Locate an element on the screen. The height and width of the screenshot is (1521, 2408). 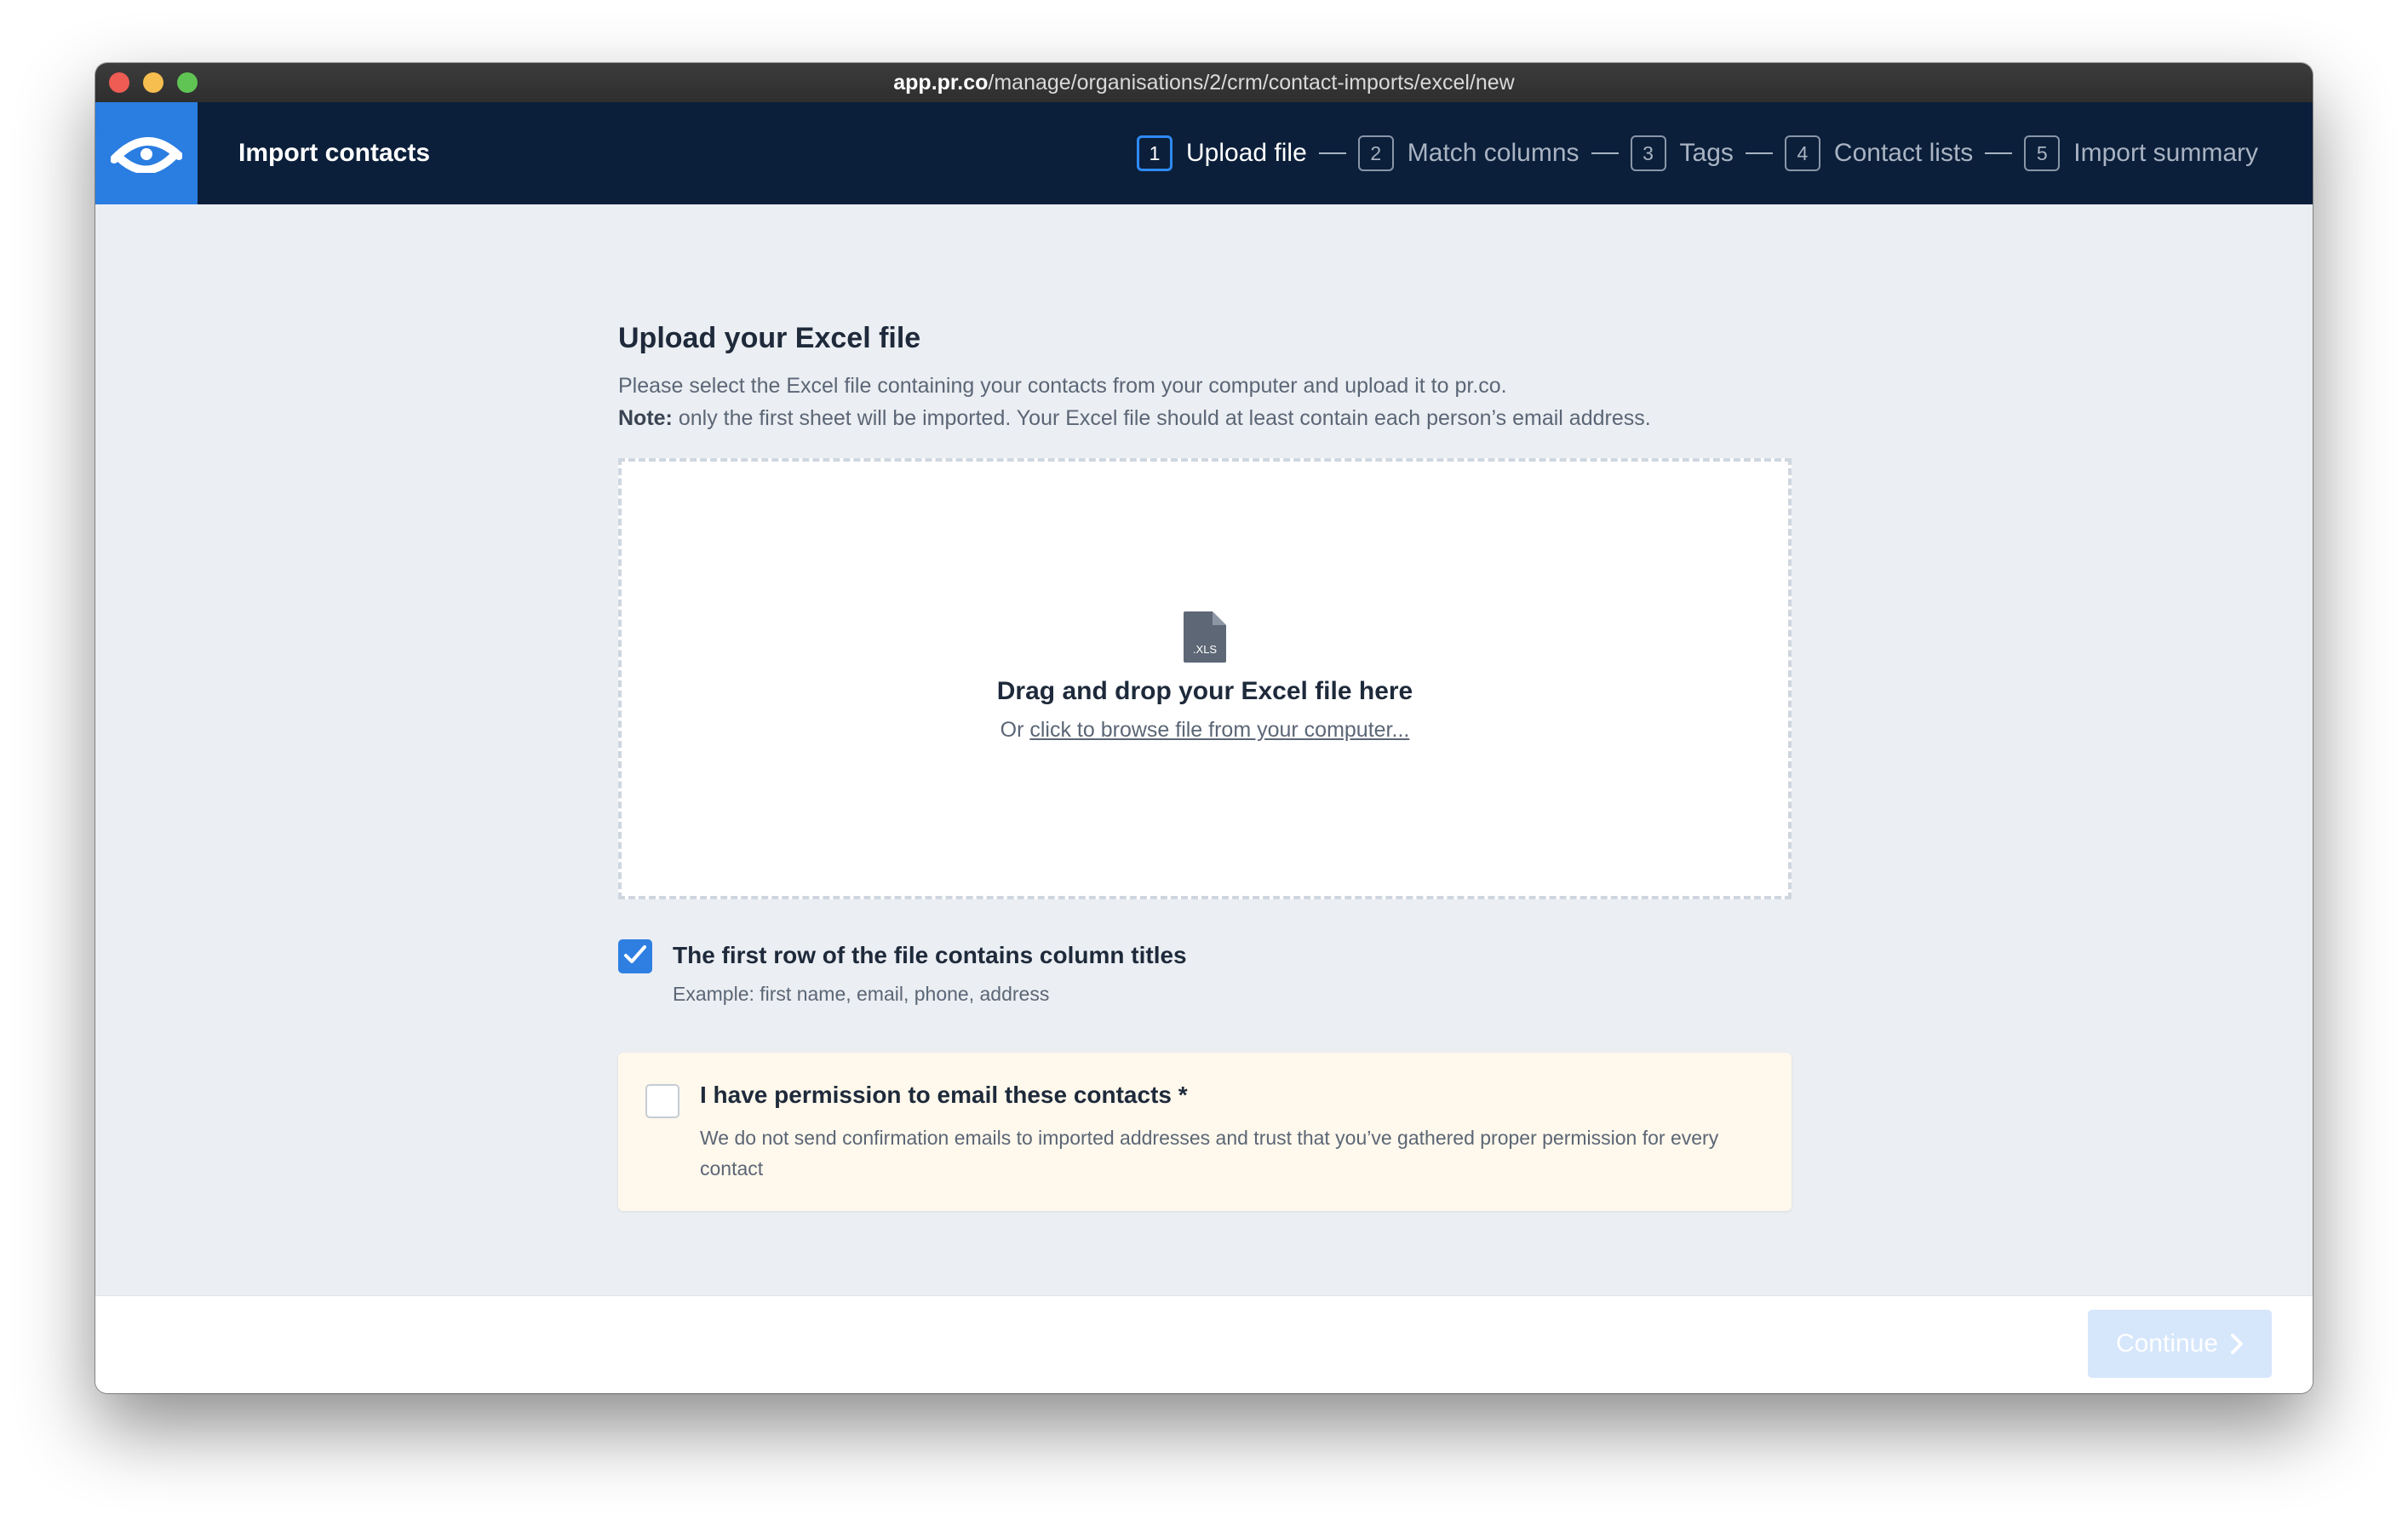
step-label: Match columns is located at coordinates (1493, 153).